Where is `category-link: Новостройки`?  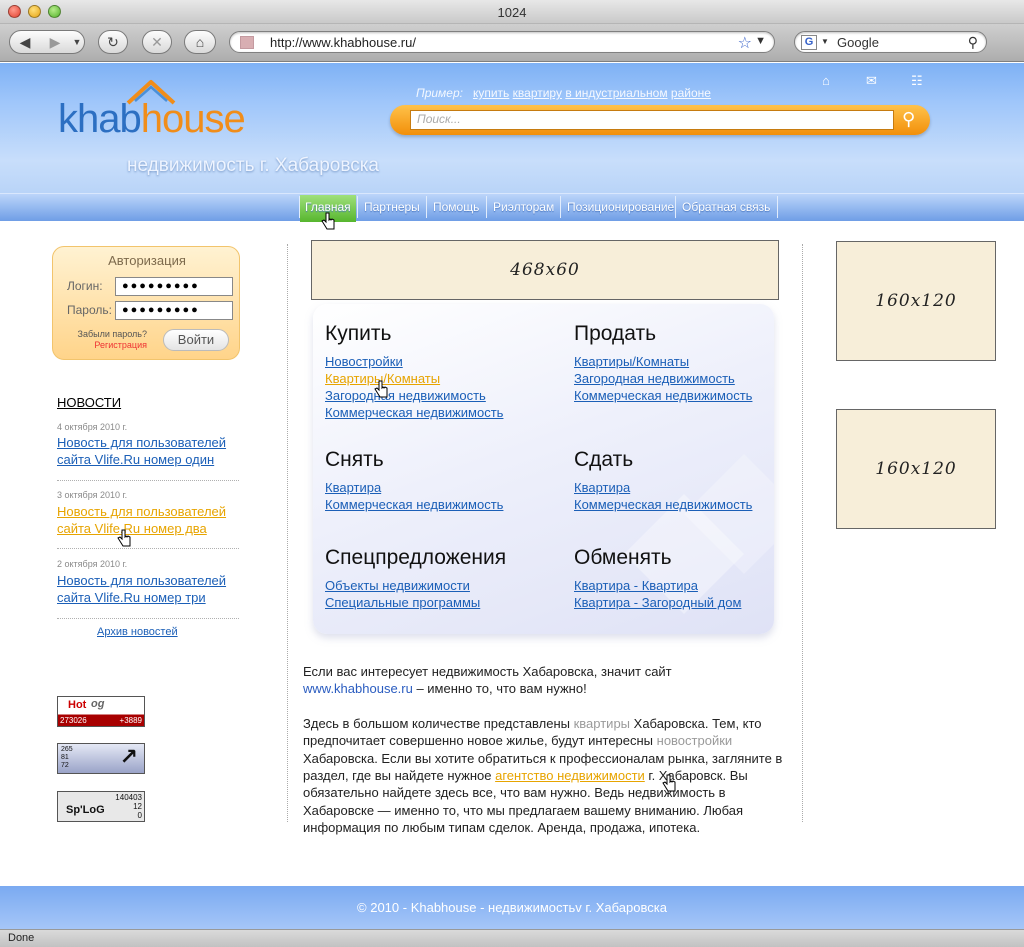 category-link: Новостройки is located at coordinates (364, 361).